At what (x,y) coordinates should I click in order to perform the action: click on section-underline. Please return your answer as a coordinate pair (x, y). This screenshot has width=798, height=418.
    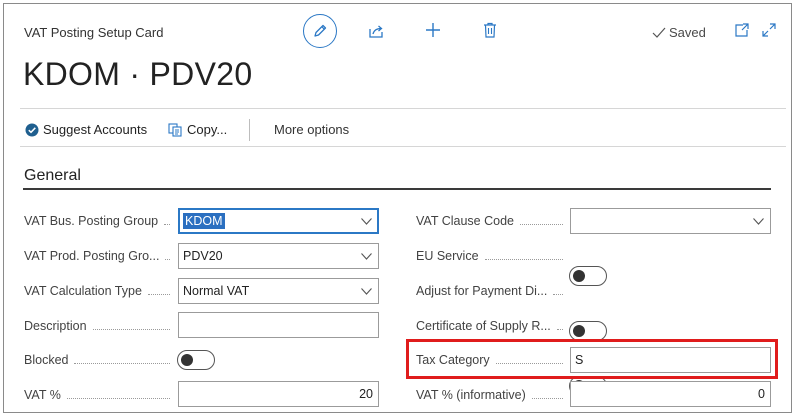
    Looking at the image, I should click on (397, 189).